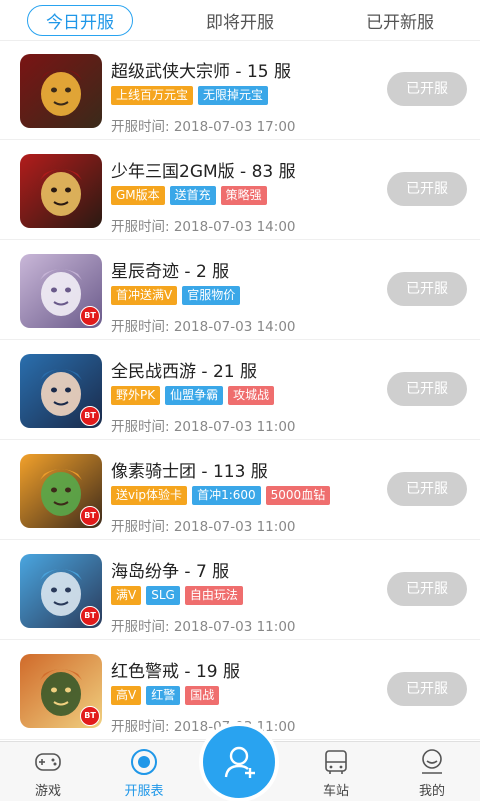 The image size is (480, 802). Describe the element at coordinates (152, 95) in the screenshot. I see `game-tag: 上线百万元宝` at that location.